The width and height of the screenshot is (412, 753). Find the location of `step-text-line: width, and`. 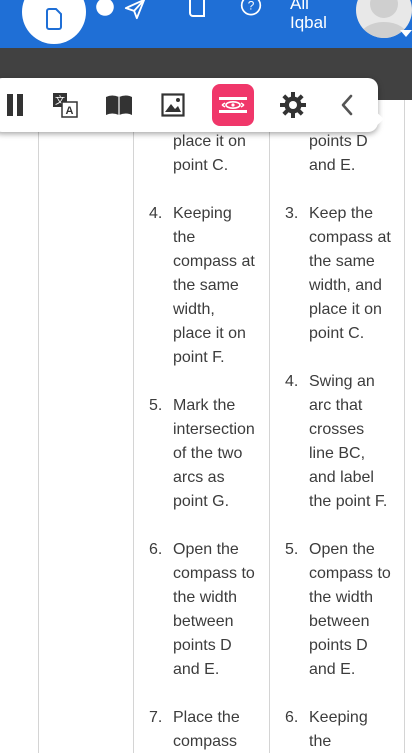

step-text-line: width, and is located at coordinates (345, 285).